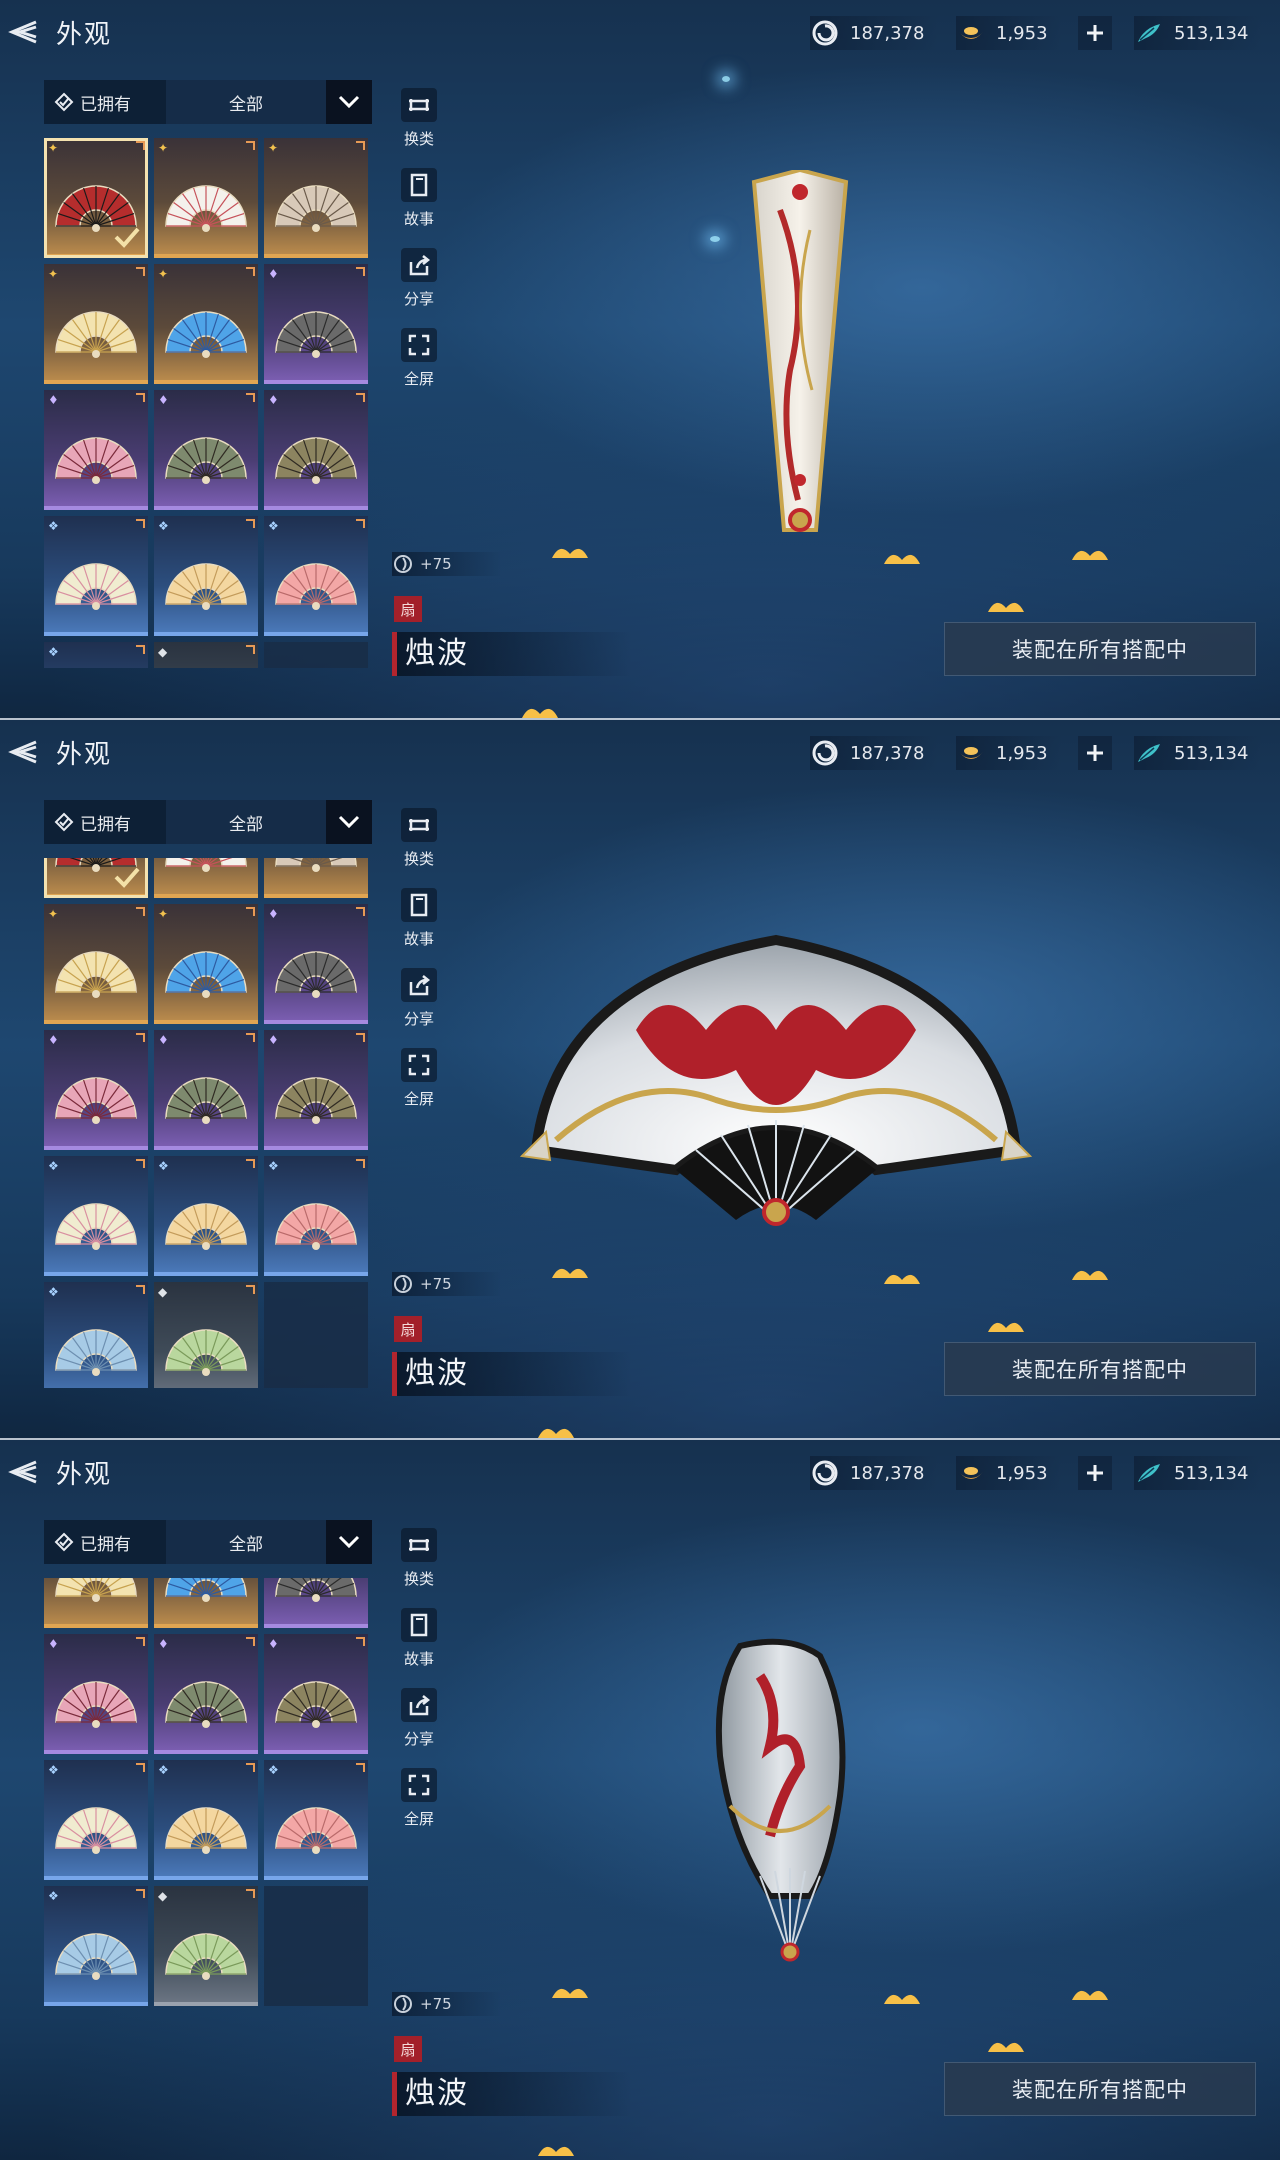  I want to click on fan-preview-side, so click(790, 1801).